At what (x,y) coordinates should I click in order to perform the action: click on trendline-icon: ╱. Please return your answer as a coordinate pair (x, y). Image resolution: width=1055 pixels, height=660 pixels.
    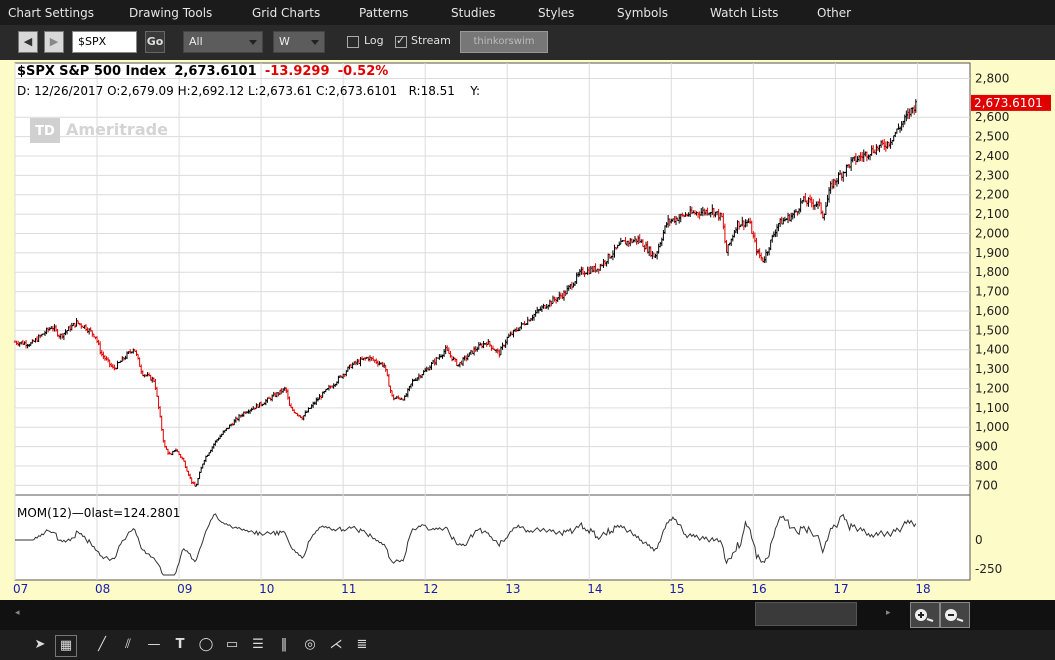
    Looking at the image, I should click on (102, 644).